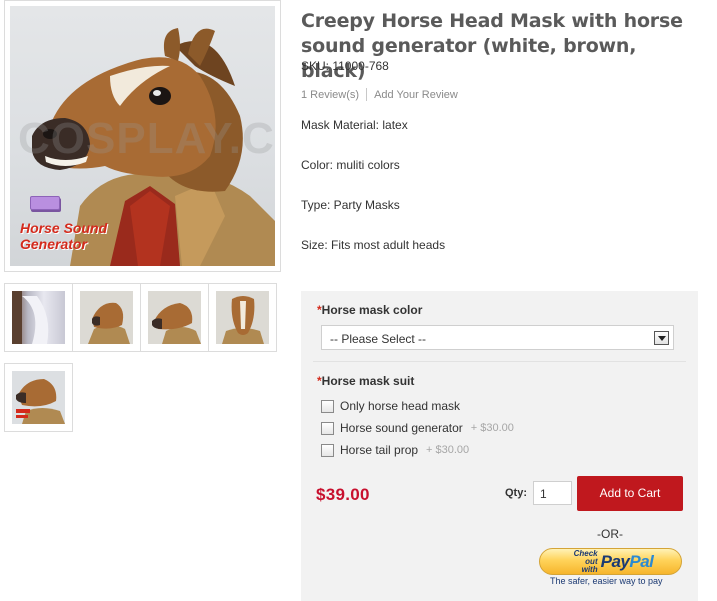  What do you see at coordinates (630, 493) in the screenshot?
I see `add-to-cart-button: Add to Cart` at bounding box center [630, 493].